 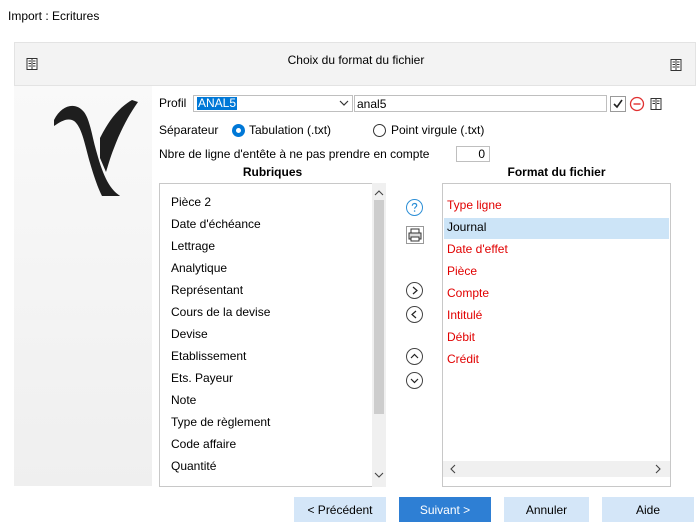 What do you see at coordinates (290, 130) in the screenshot?
I see `radio-tabulation-label: Tabulation (.txt)` at bounding box center [290, 130].